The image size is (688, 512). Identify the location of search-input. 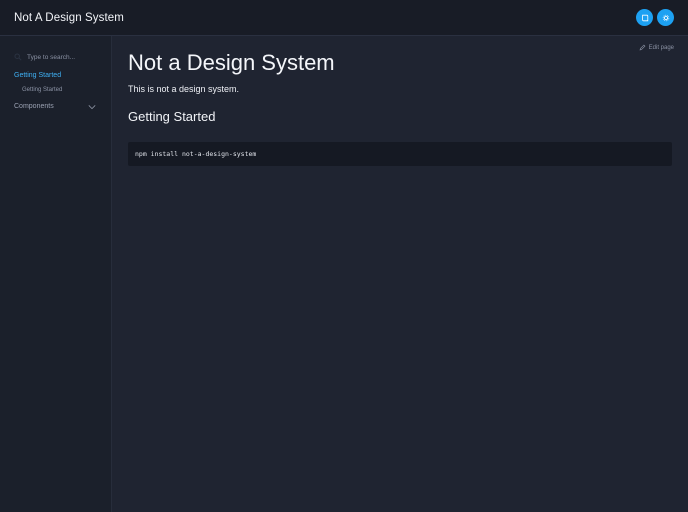
(65, 57).